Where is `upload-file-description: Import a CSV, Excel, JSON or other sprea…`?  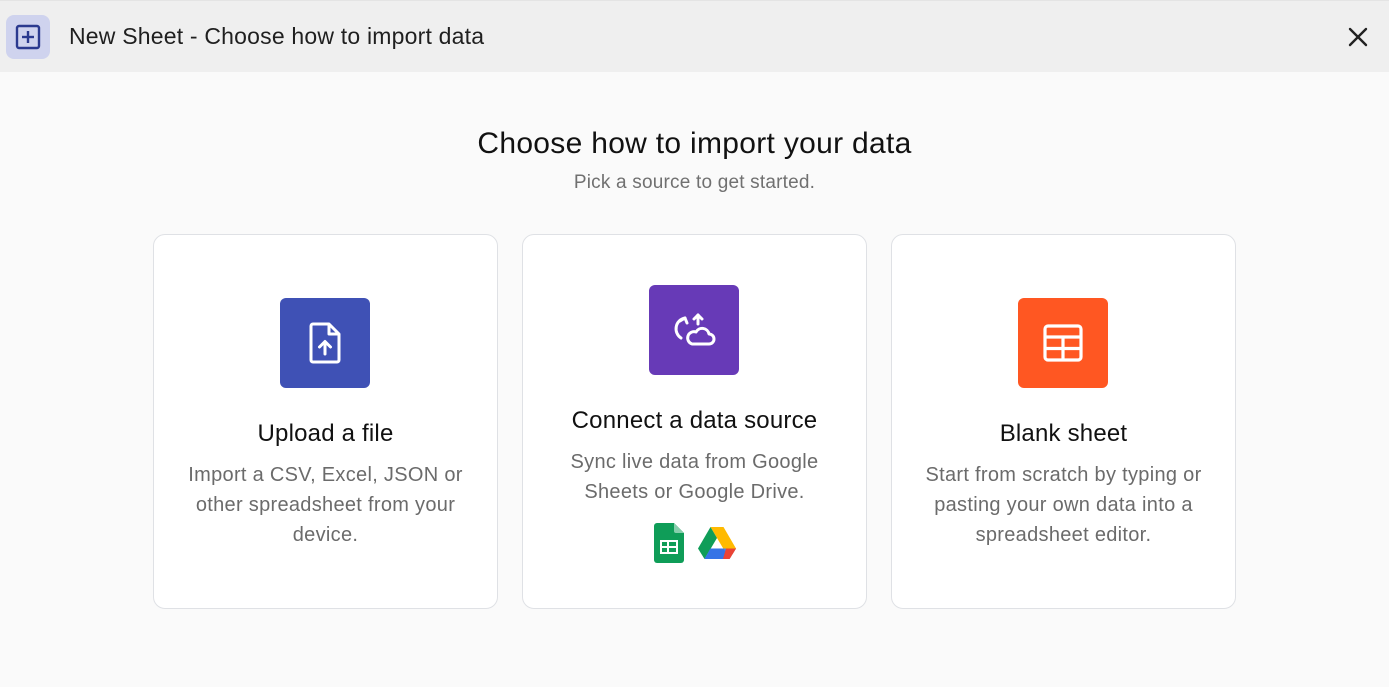 upload-file-description: Import a CSV, Excel, JSON or other sprea… is located at coordinates (325, 505).